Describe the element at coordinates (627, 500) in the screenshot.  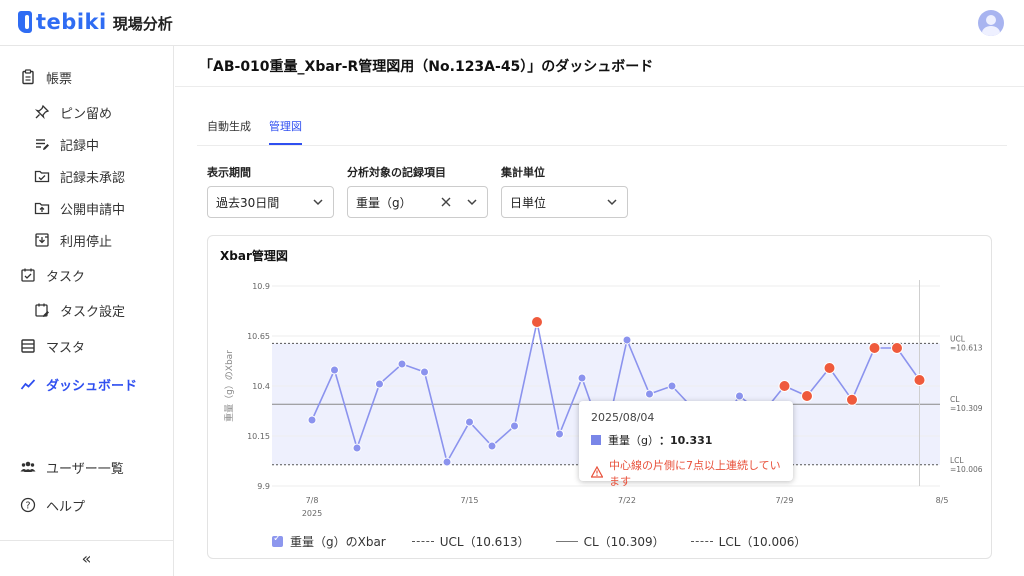
I see `x-tick-label: 7/22` at that location.